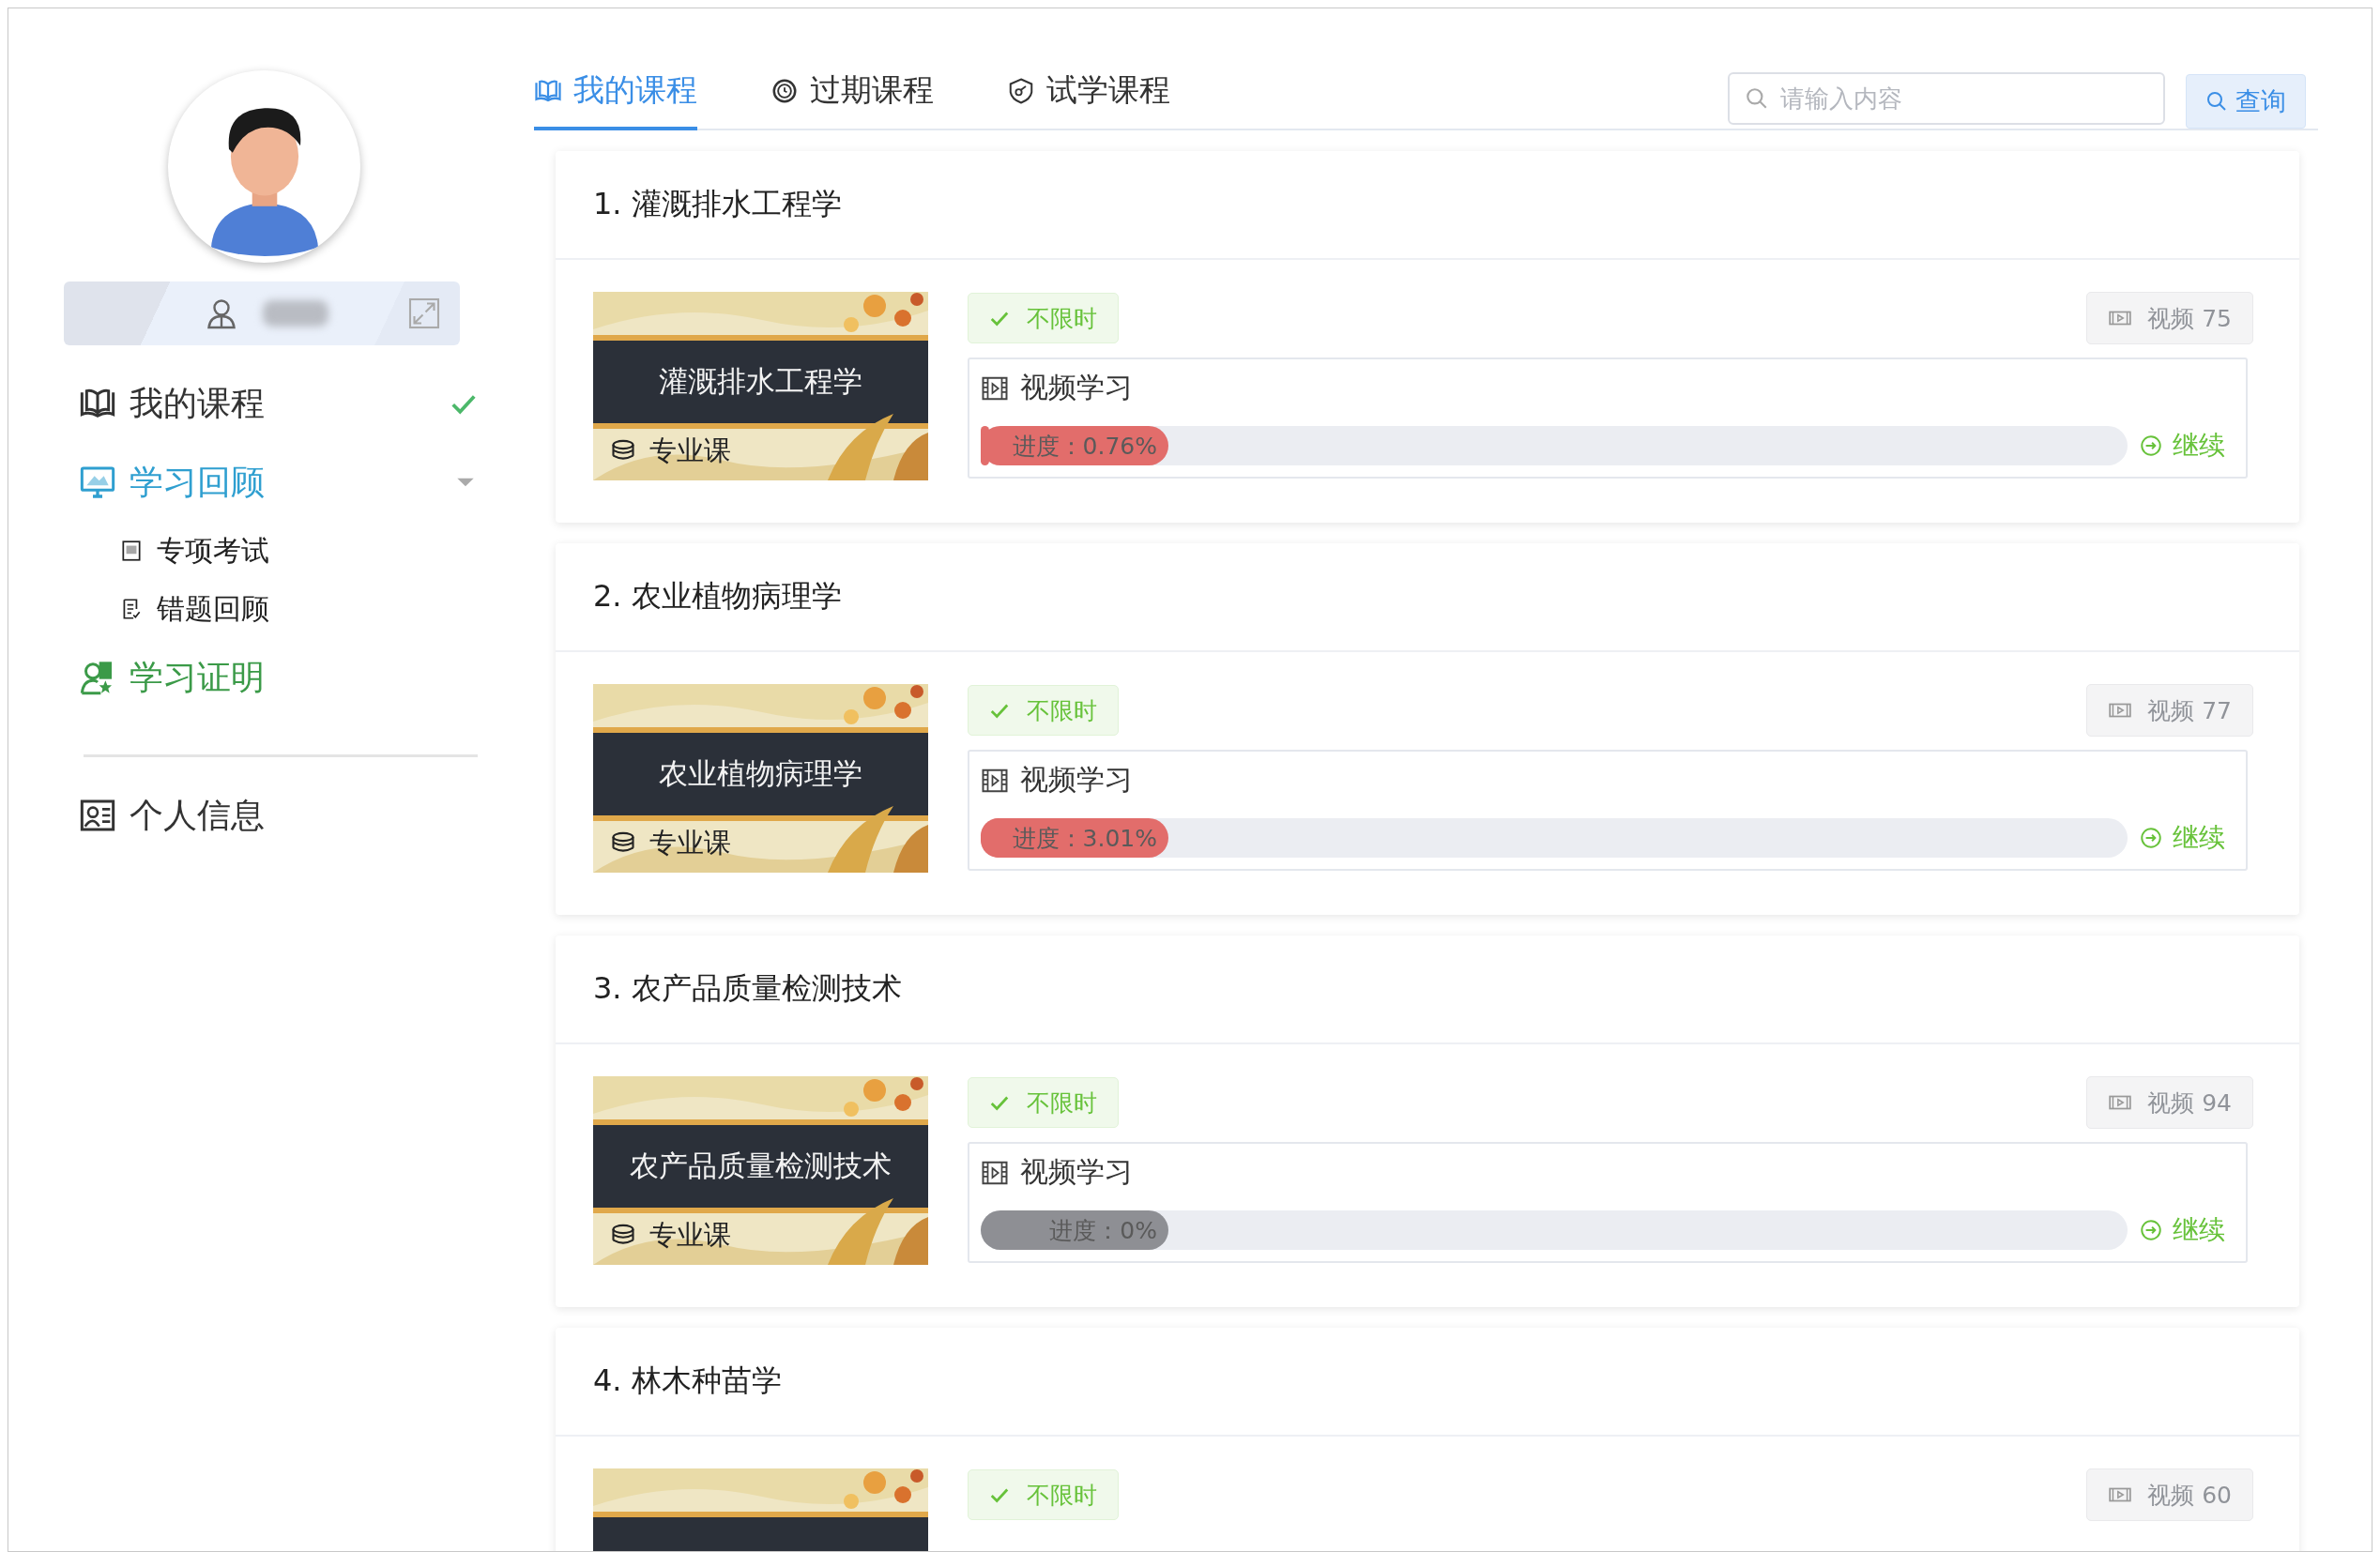  I want to click on submenu-item: 专项考试, so click(271, 551).